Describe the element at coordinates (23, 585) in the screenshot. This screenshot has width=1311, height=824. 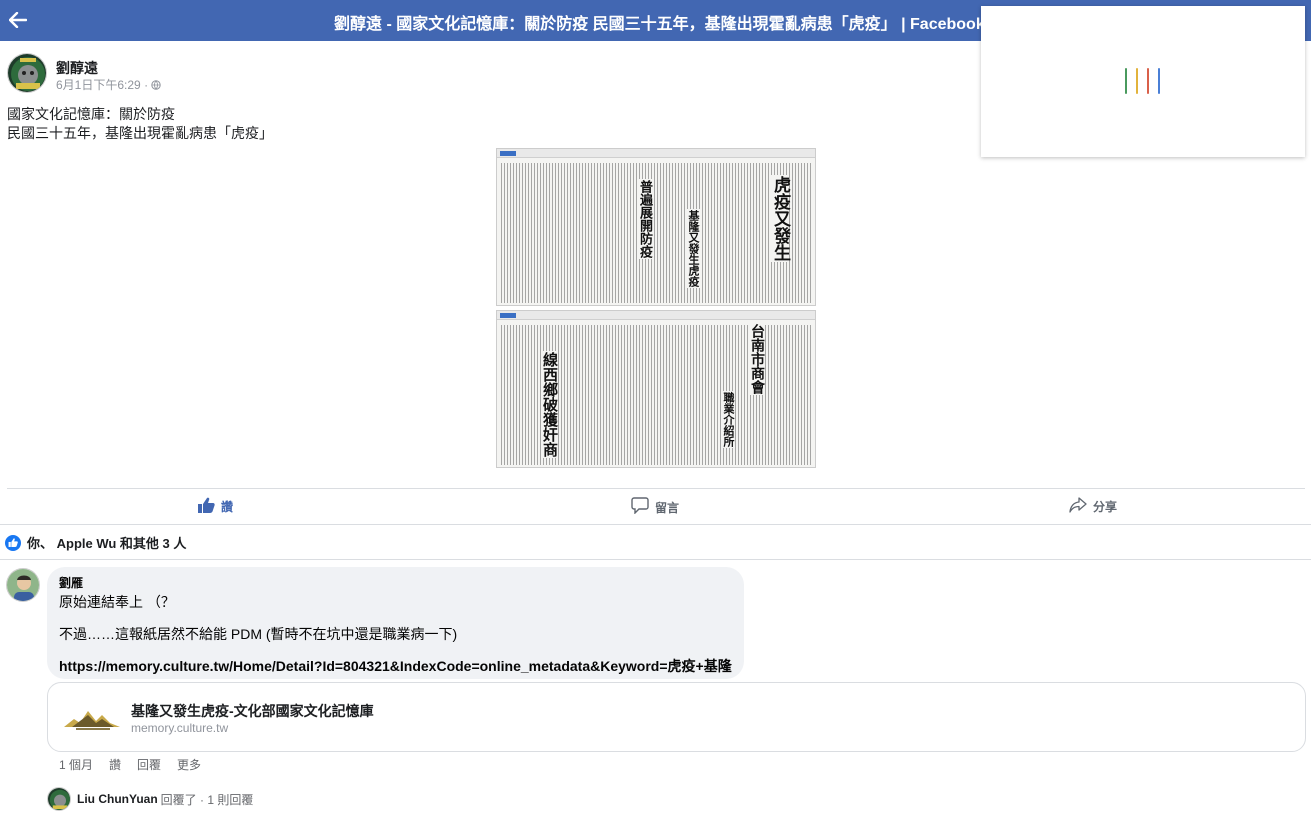
I see `commenter-avatar` at that location.